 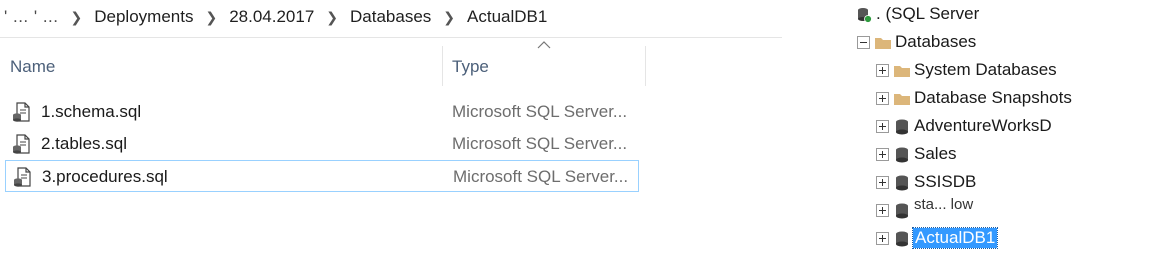 I want to click on tree-label: SSISDB, so click(x=945, y=181).